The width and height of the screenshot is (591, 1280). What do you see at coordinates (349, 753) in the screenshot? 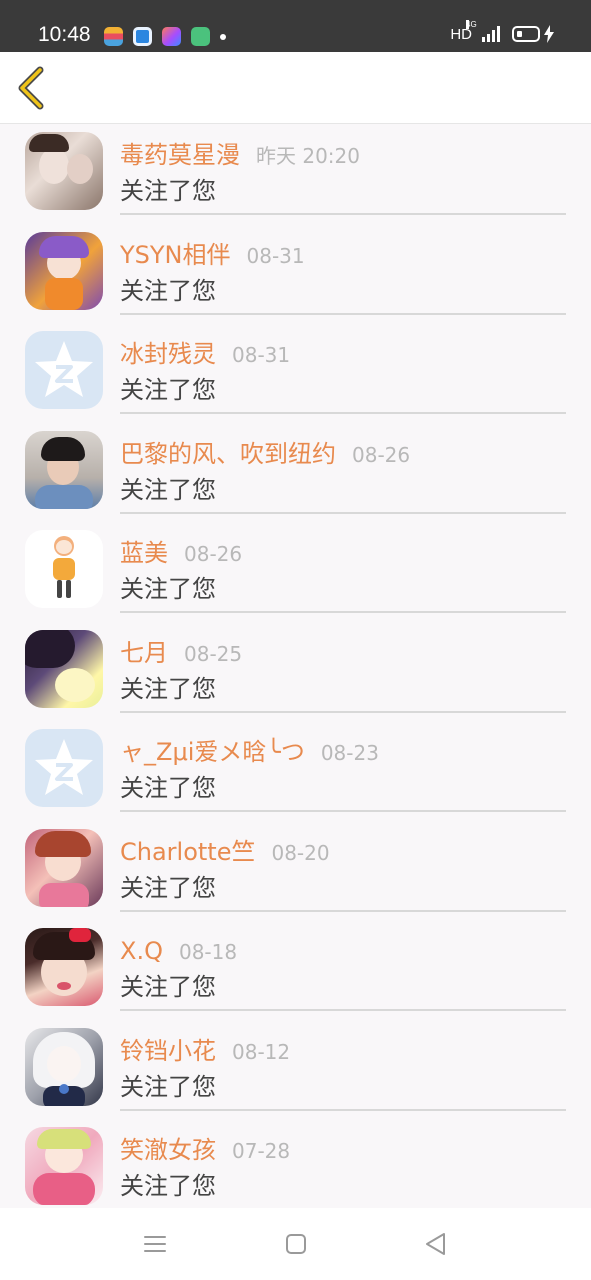
I see `timestamp: 08-23` at bounding box center [349, 753].